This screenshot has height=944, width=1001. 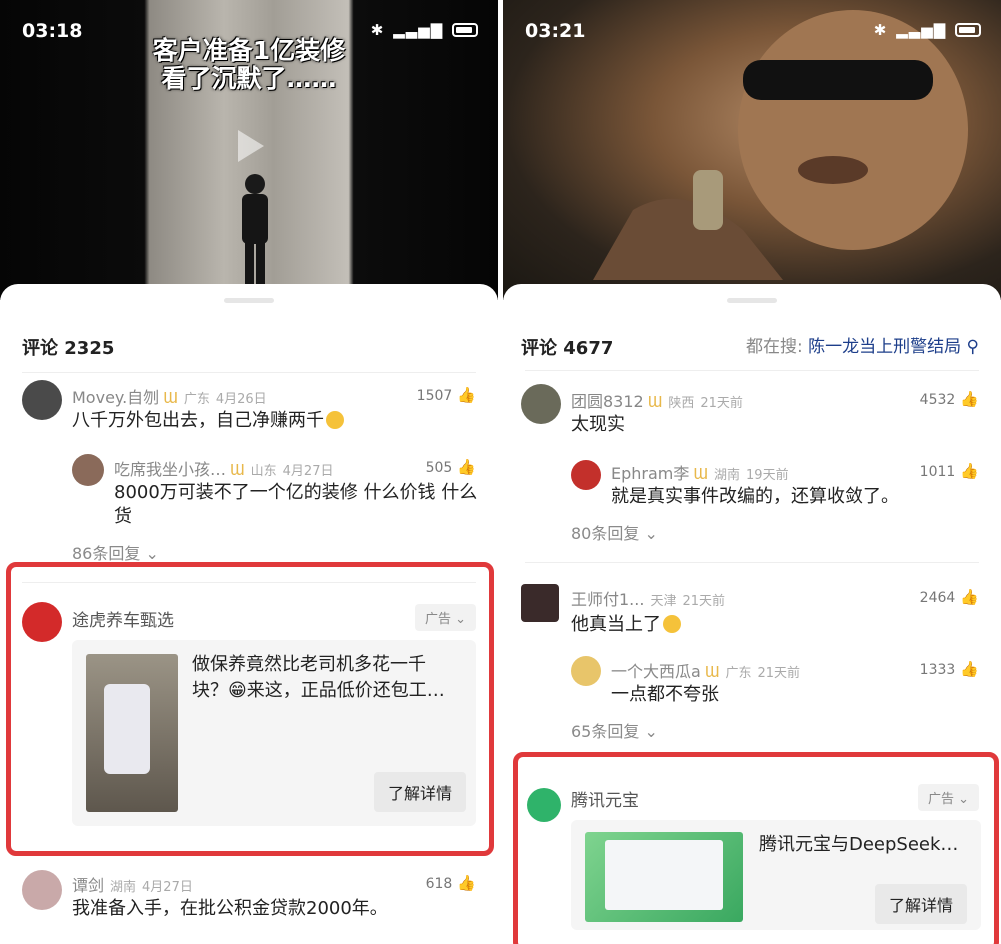 I want to click on status-time: 03:18, so click(x=52, y=31).